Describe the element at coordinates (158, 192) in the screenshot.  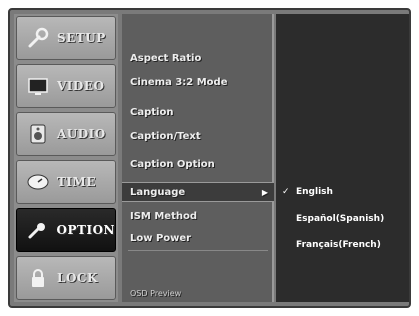
I see `menu-item-label: Language` at that location.